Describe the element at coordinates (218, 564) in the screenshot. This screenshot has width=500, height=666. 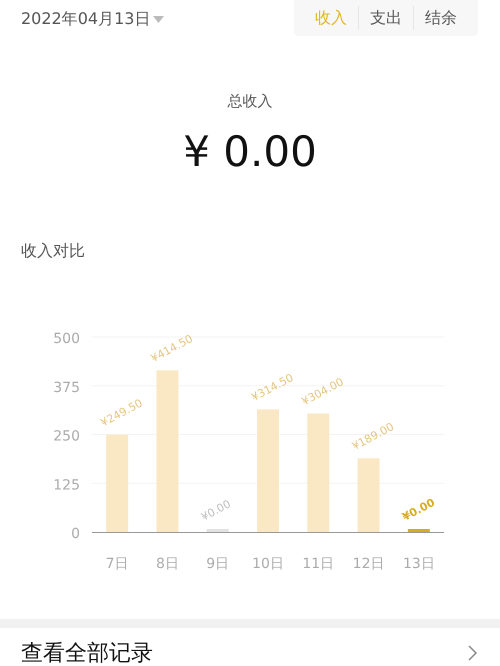
I see `x-axis-label: 9日` at that location.